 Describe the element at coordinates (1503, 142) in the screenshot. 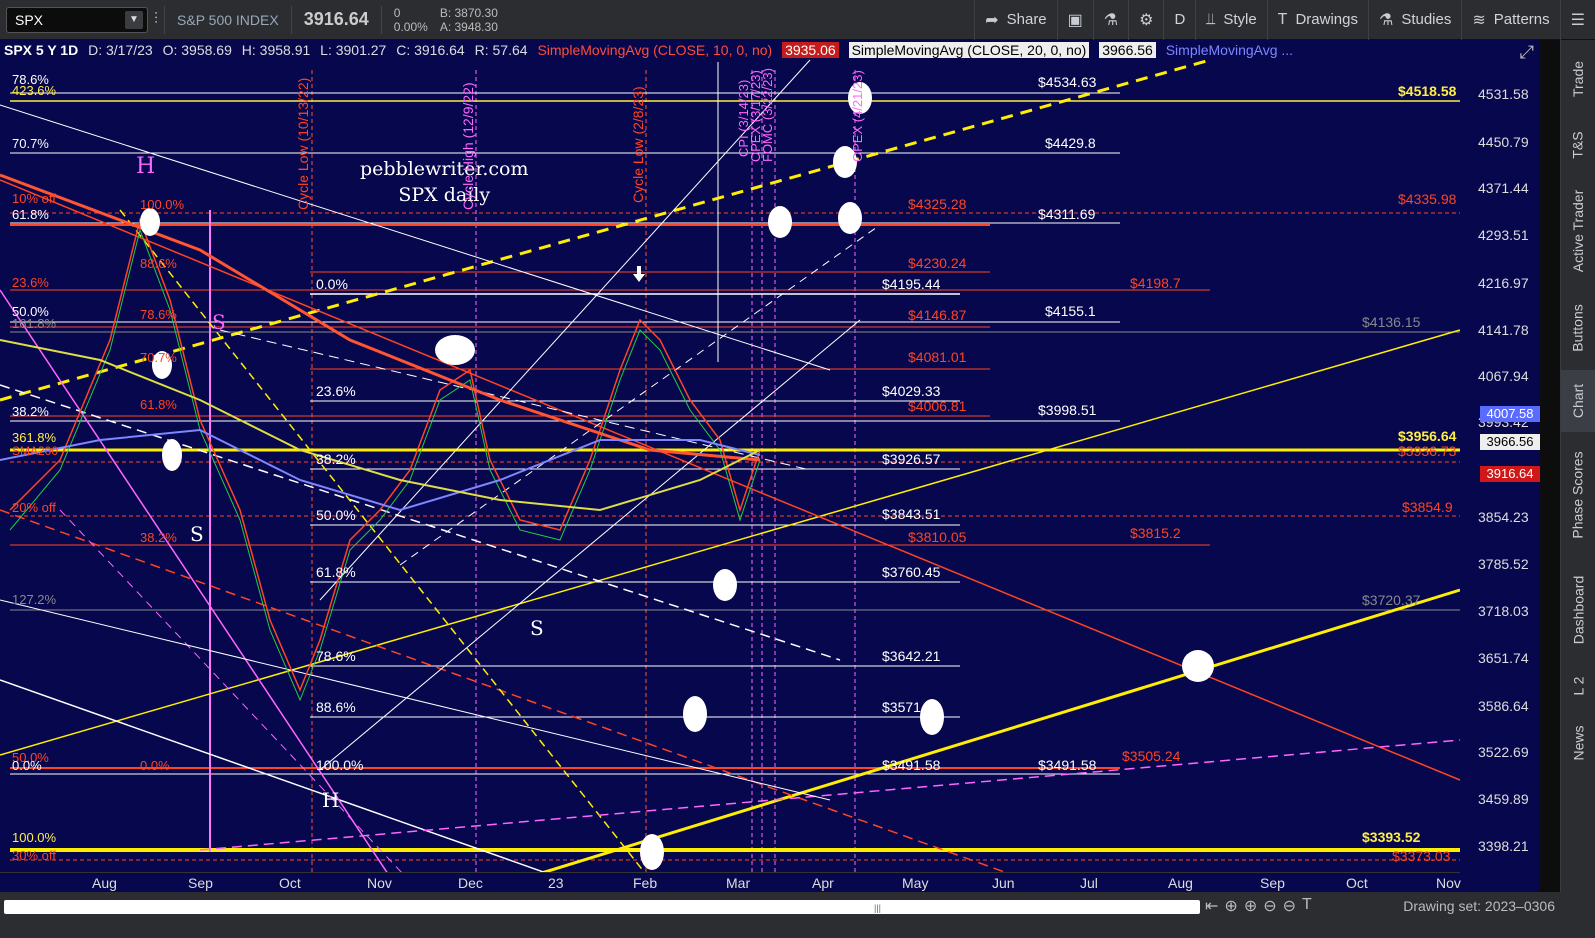

I see `price-tick-label: 4450.79` at that location.